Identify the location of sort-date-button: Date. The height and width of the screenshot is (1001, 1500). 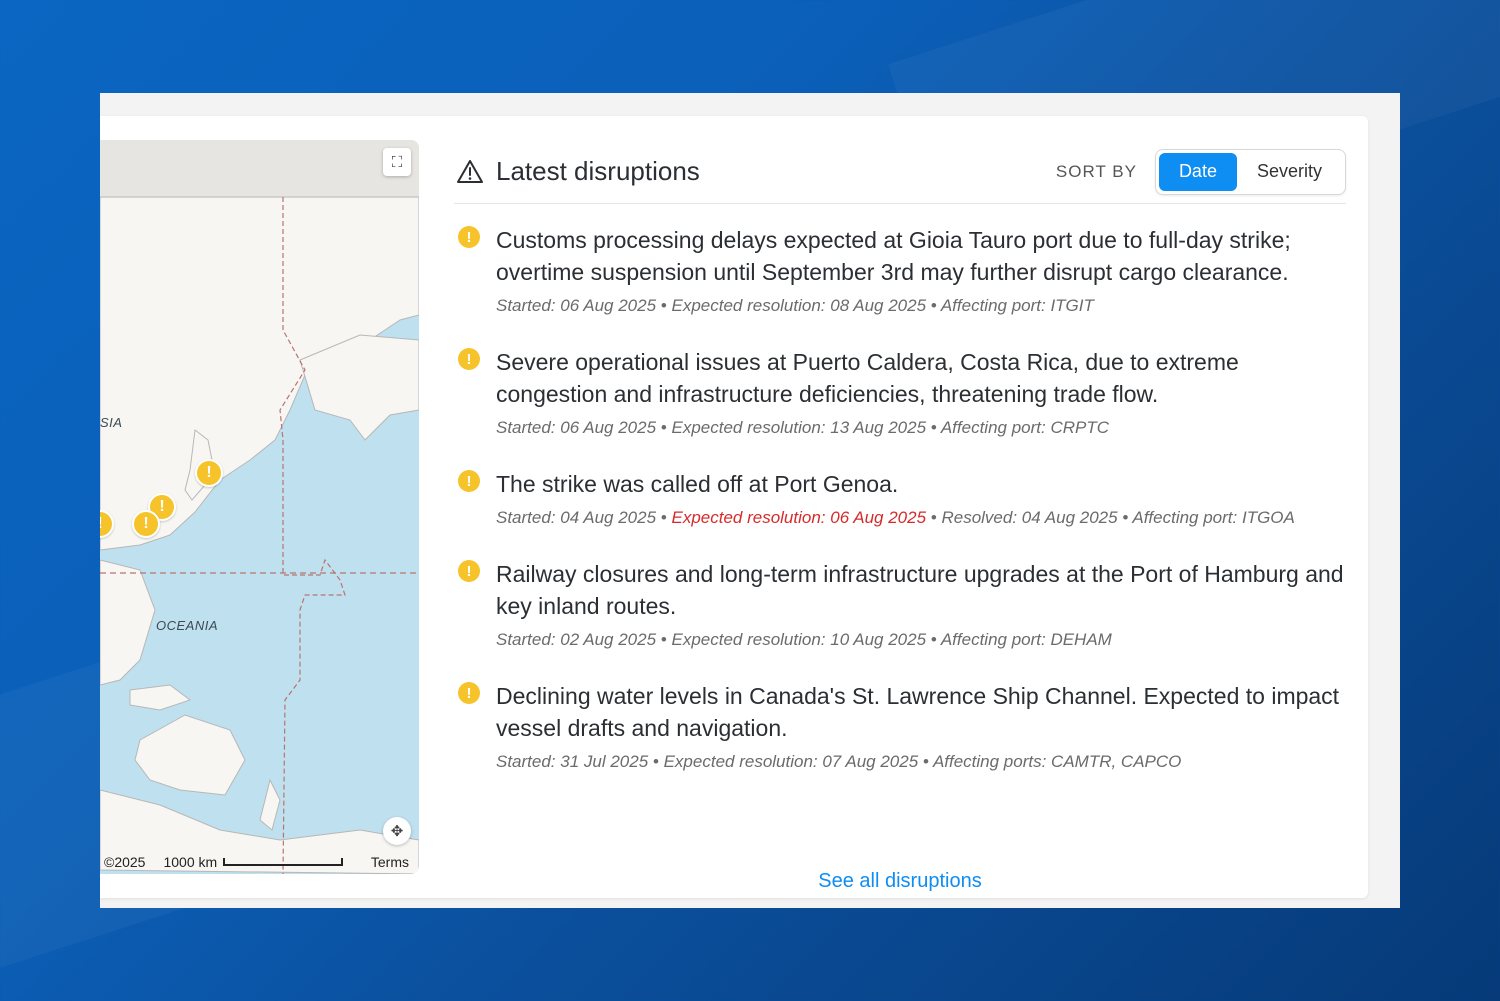
(1197, 171).